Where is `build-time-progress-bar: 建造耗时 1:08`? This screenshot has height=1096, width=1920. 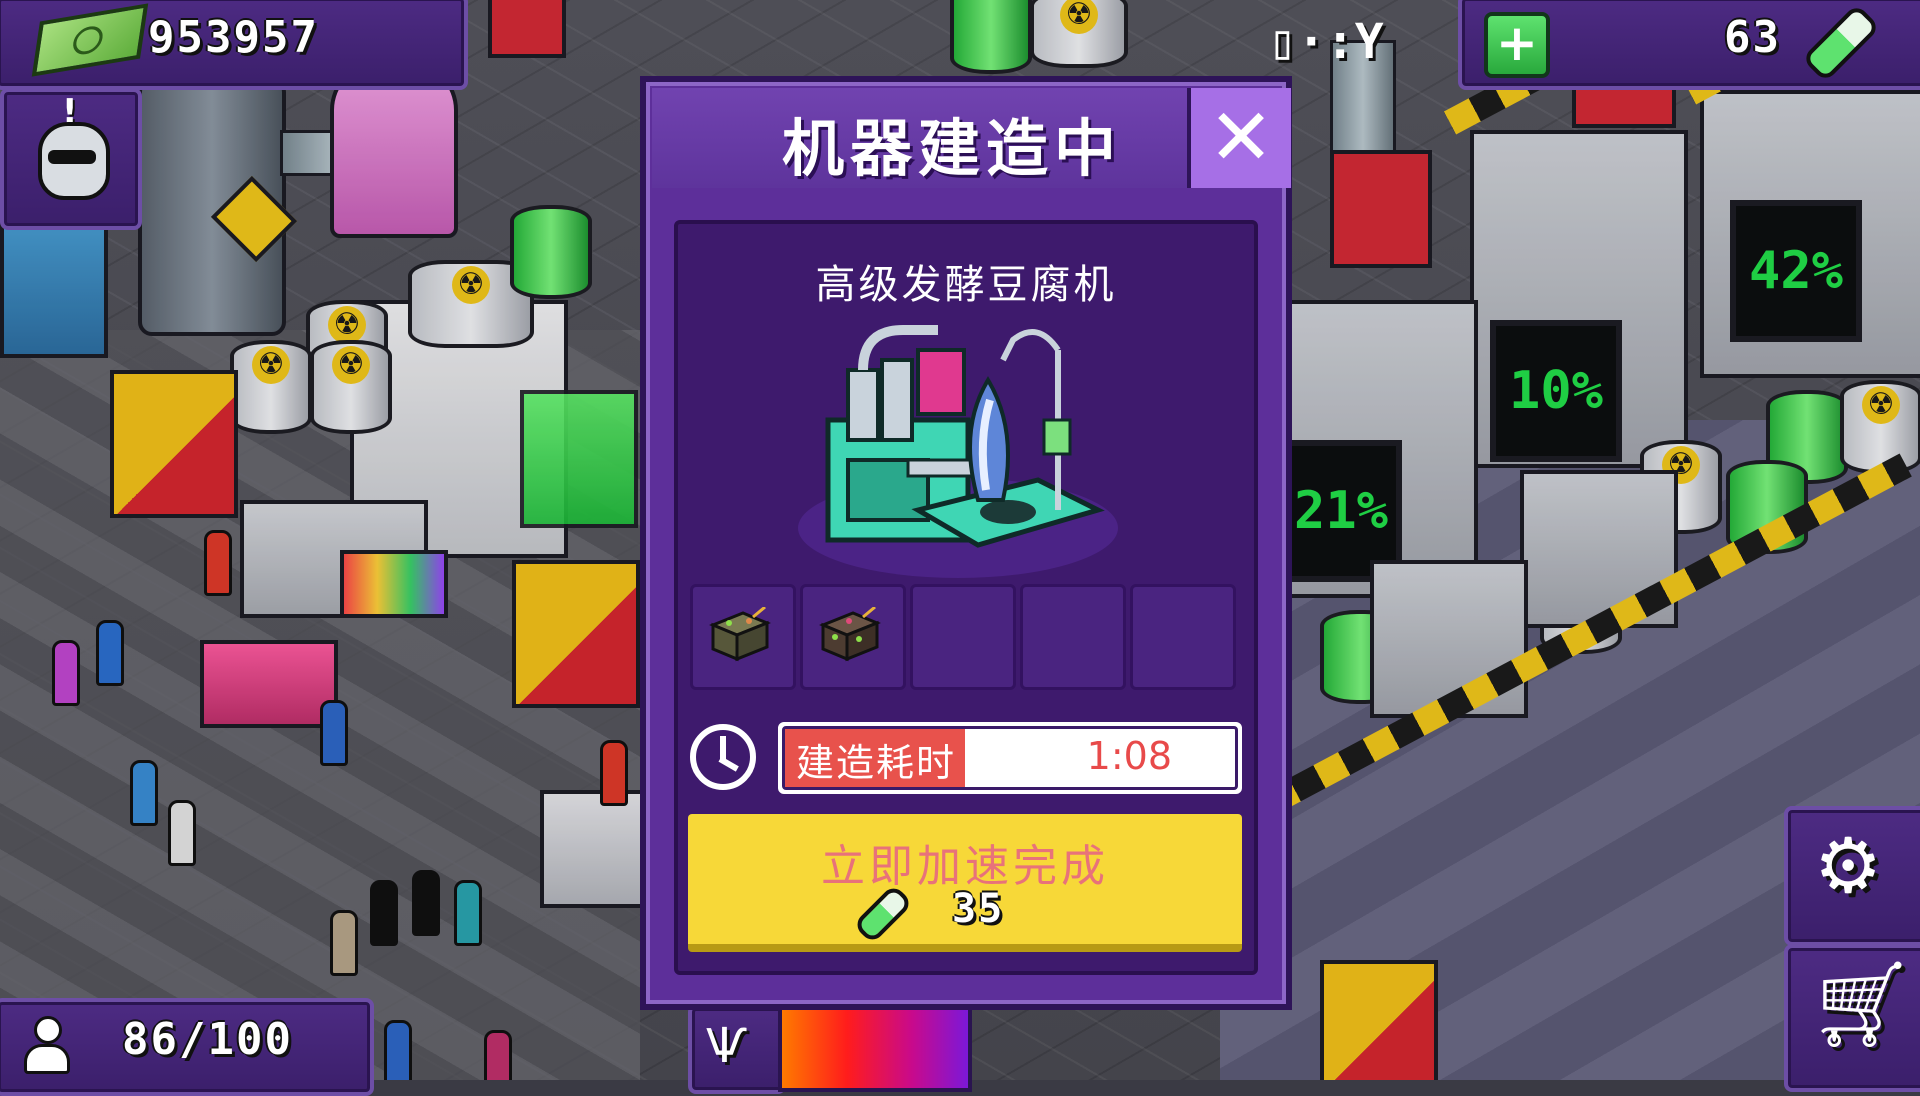
build-time-progress-bar: 建造耗时 1:08 is located at coordinates (1010, 758).